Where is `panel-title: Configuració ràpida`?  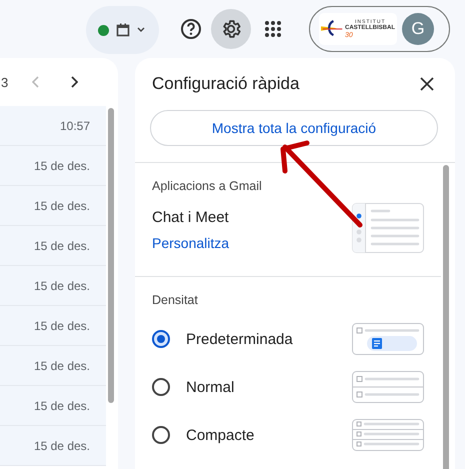
panel-title: Configuració ràpida is located at coordinates (226, 84).